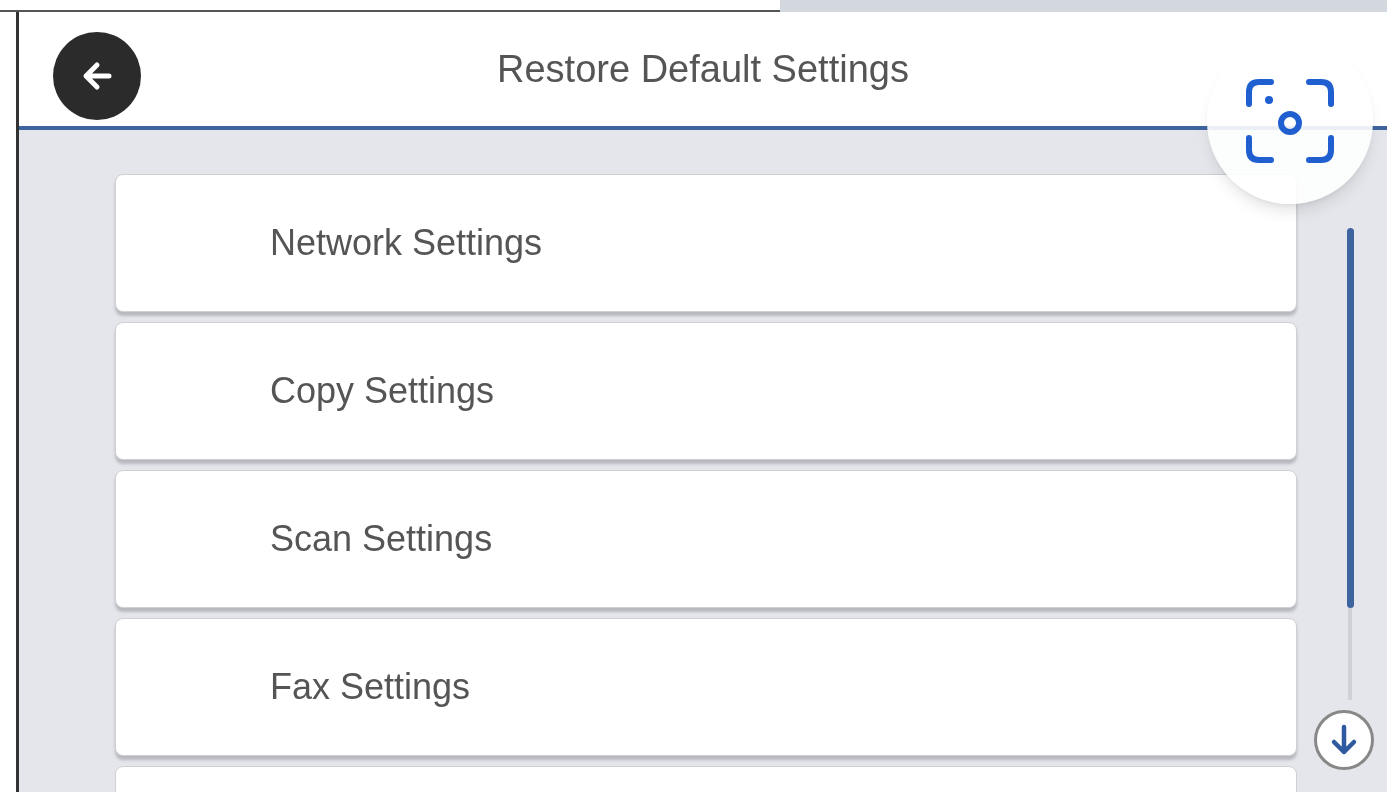 This screenshot has width=1387, height=792. Describe the element at coordinates (706, 391) in the screenshot. I see `menu-item: Copy Settings` at that location.